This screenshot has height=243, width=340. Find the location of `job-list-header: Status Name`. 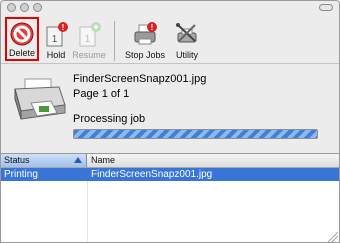

job-list-header: Status Name is located at coordinates (170, 161).